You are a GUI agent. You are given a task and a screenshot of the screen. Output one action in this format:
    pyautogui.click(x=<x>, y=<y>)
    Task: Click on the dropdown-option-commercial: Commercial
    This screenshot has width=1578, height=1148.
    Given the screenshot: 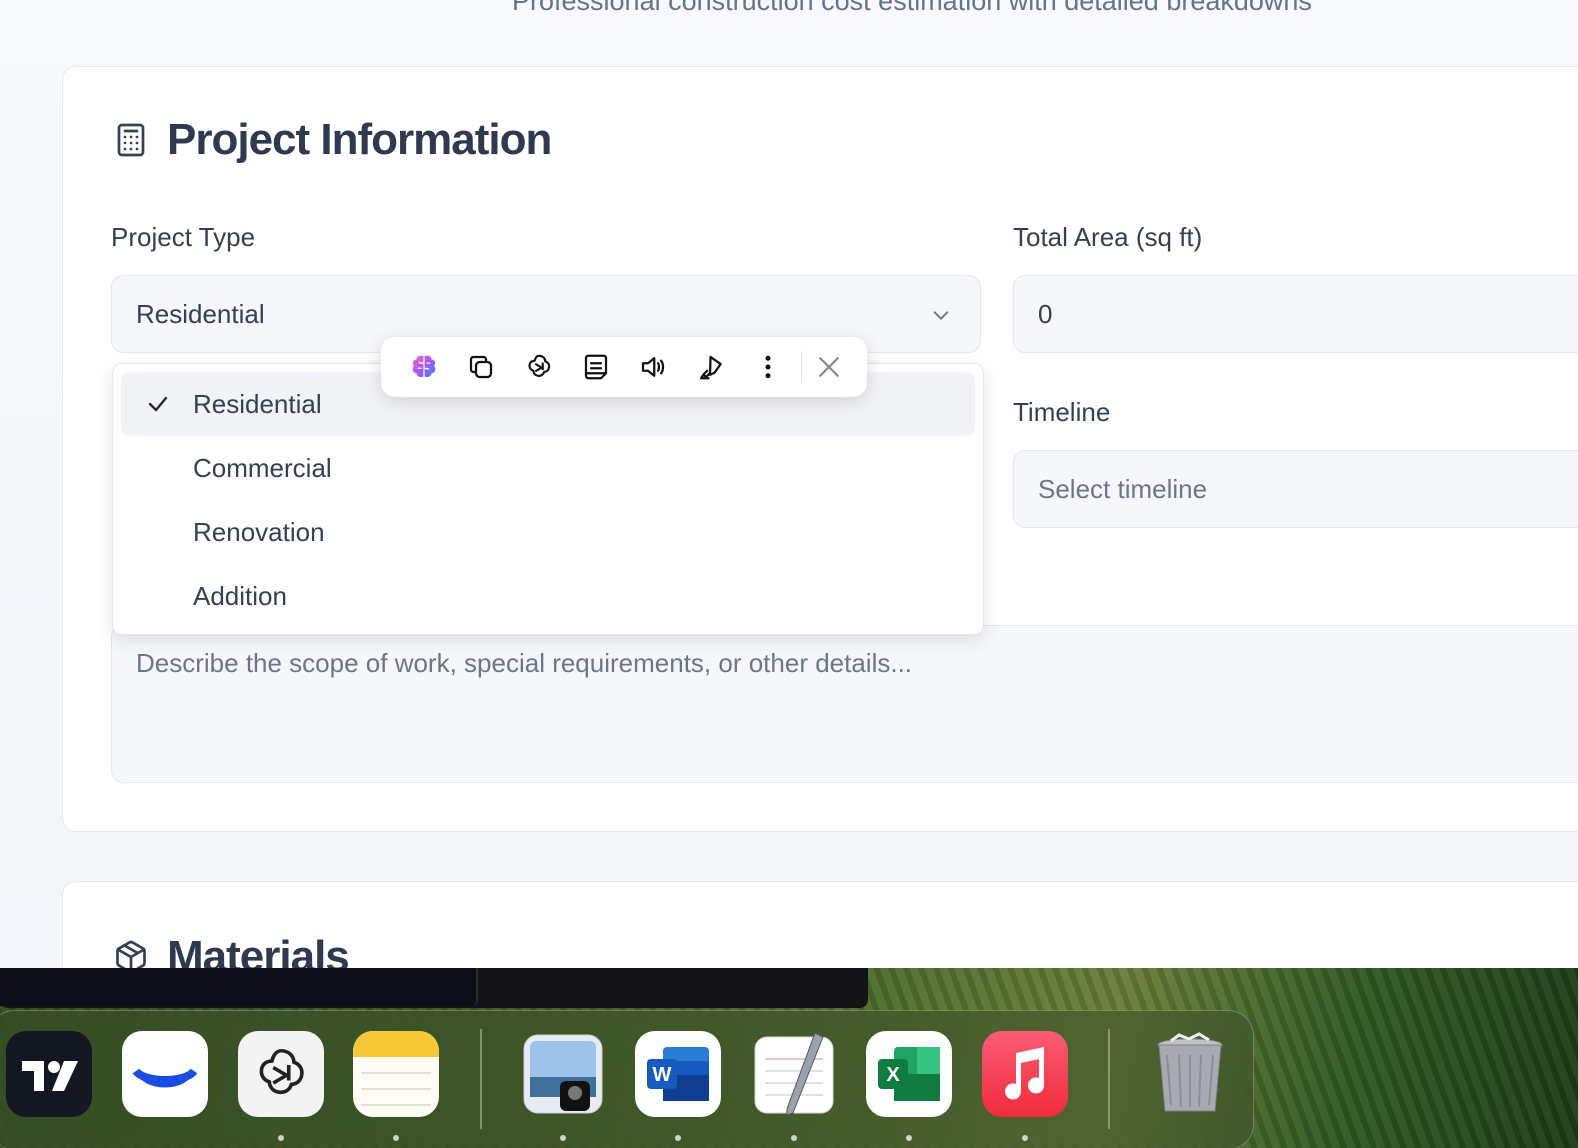 What is the action you would take?
    pyautogui.click(x=548, y=468)
    